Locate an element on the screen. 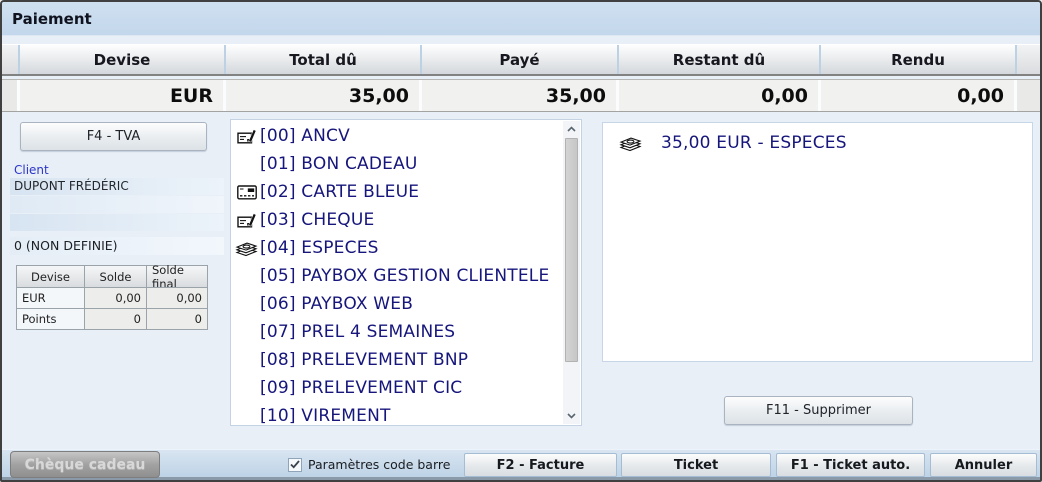 Image resolution: width=1042 pixels, height=482 pixels. summary-selector-header is located at coordinates (11, 59).